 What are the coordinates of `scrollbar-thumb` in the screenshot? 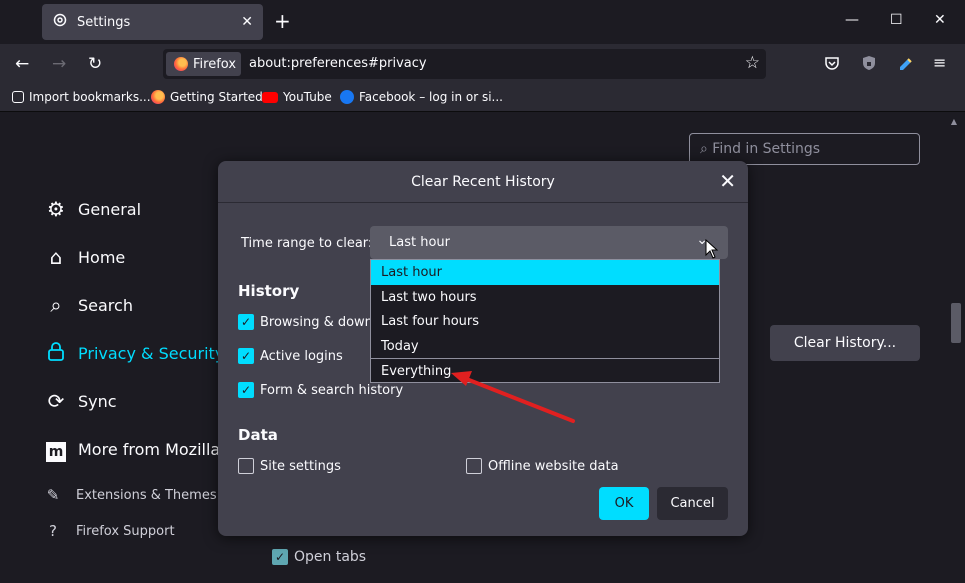 It's located at (956, 323).